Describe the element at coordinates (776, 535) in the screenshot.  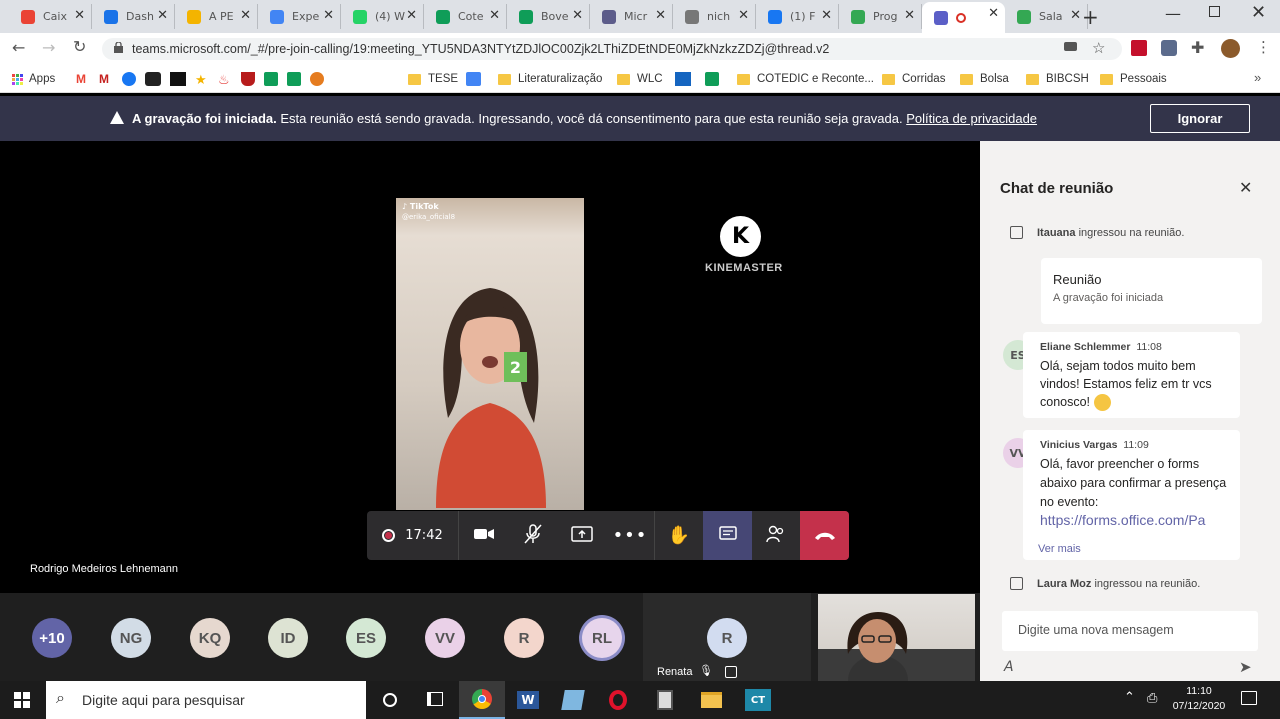
I see `participants-button` at that location.